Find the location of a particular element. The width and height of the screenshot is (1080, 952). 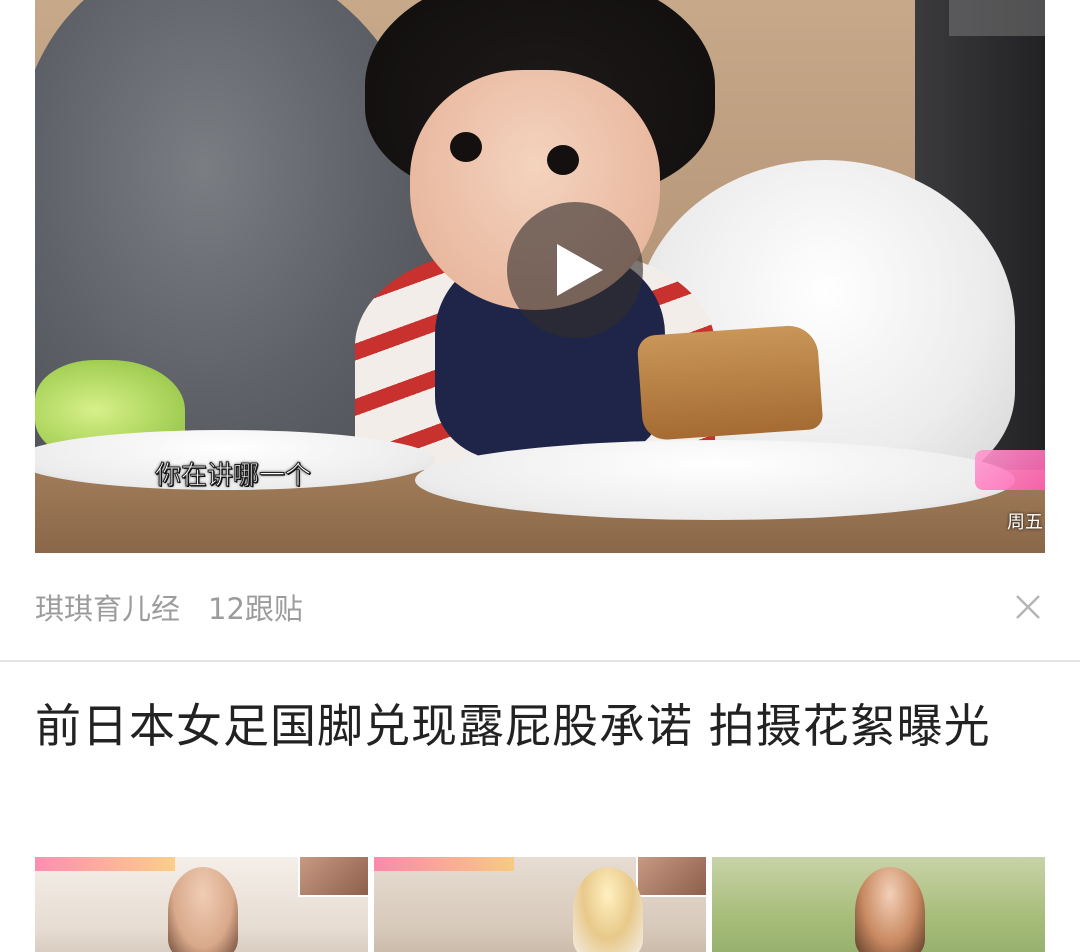

scene-child-eye-right is located at coordinates (563, 160).